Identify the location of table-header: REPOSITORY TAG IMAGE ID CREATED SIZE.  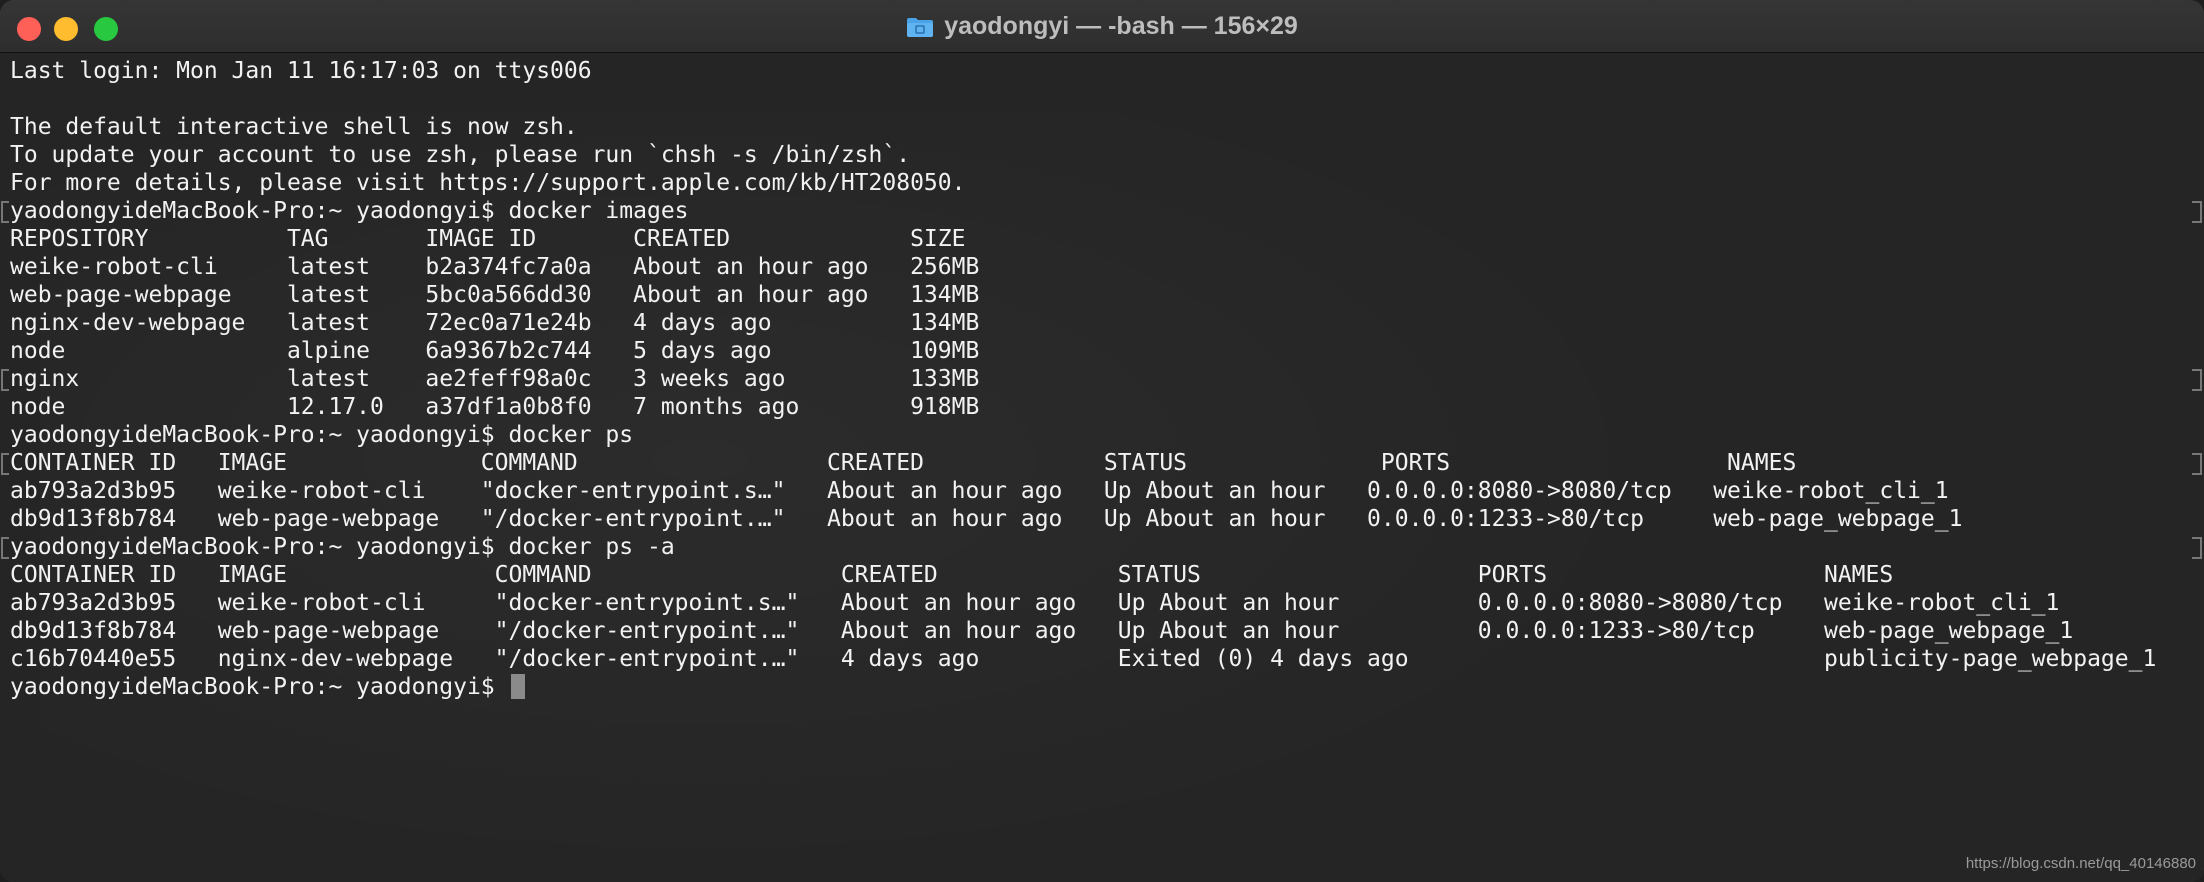
(488, 239).